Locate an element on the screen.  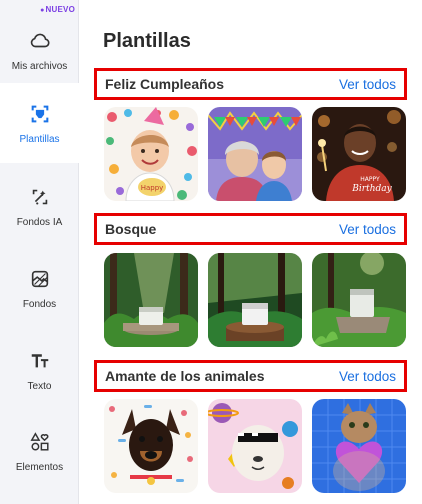
template-thumbnail: HAPPY Birthday is located at coordinates (359, 154).